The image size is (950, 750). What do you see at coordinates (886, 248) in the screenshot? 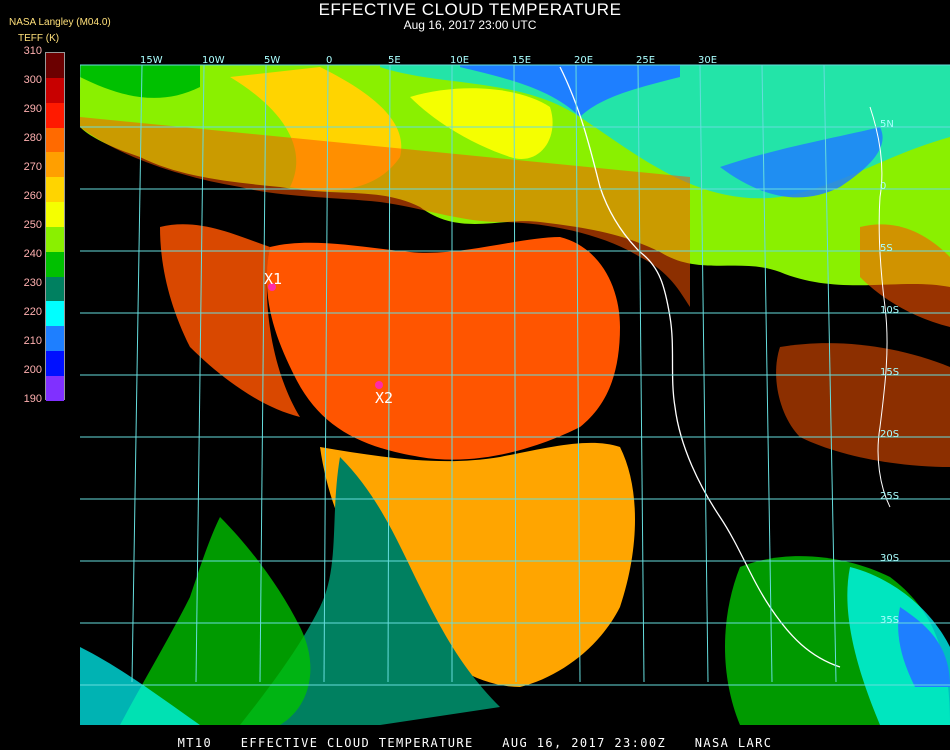
I see `lat-label: 5S` at bounding box center [886, 248].